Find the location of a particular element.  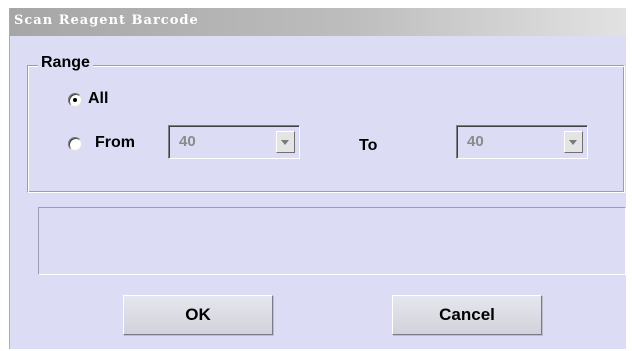

from-dropdown-button is located at coordinates (285, 142).